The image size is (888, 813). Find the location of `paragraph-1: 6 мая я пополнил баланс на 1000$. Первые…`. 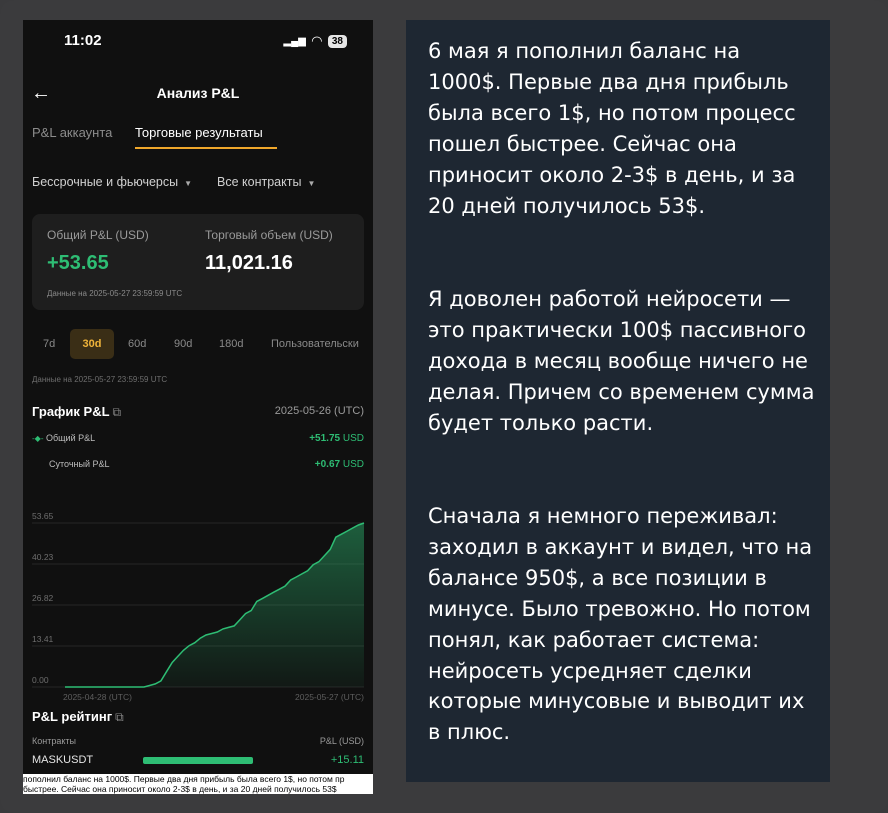

paragraph-1: 6 мая я пополнил баланс на 1000$. Первые… is located at coordinates (612, 128).